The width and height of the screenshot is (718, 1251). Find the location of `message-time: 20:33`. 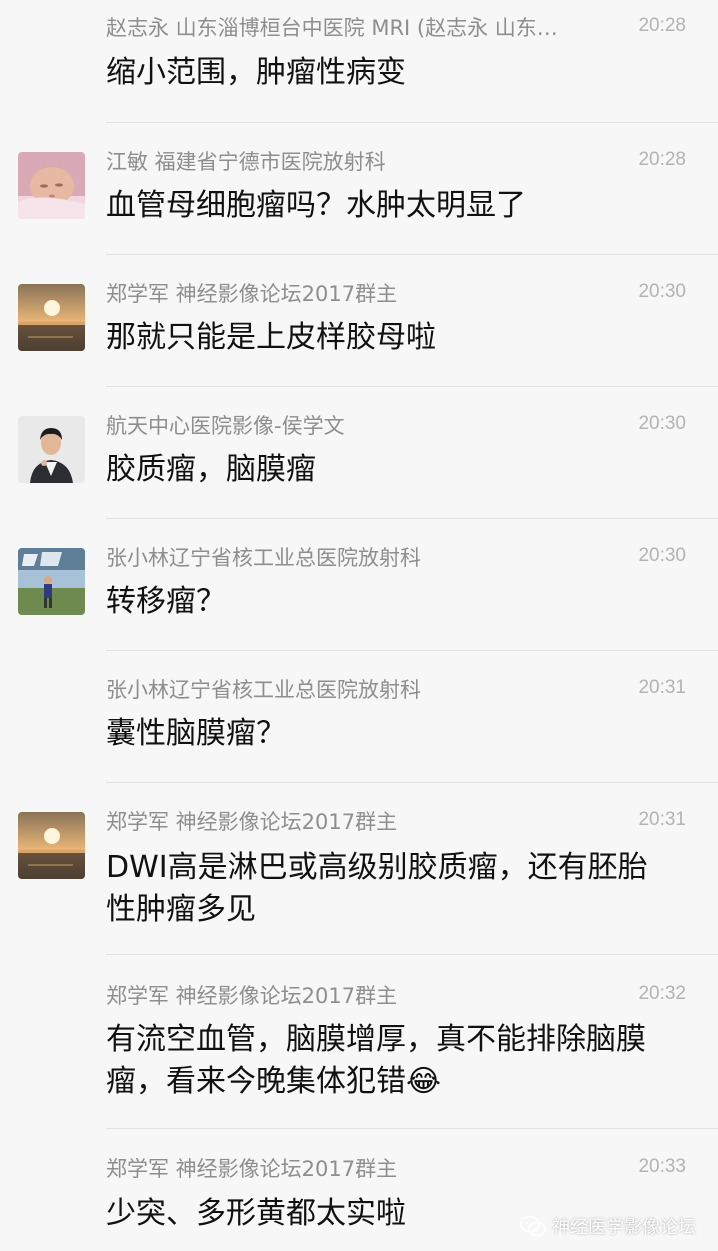

message-time: 20:33 is located at coordinates (662, 1166).